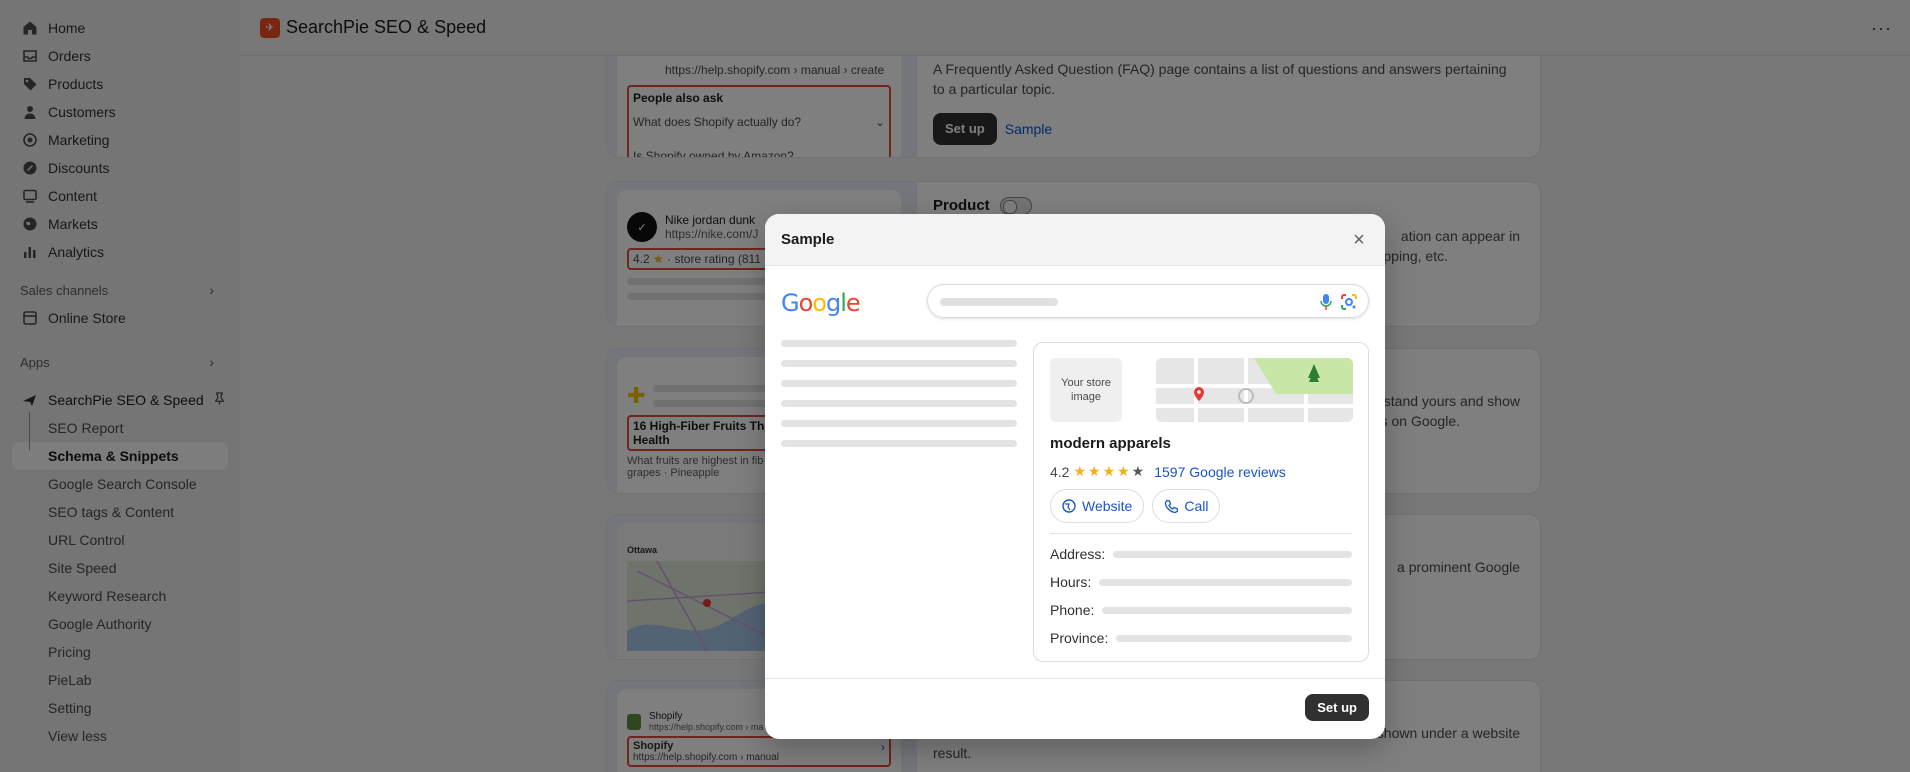 Image resolution: width=1910 pixels, height=772 pixels. I want to click on search-placeholder-bar, so click(999, 302).